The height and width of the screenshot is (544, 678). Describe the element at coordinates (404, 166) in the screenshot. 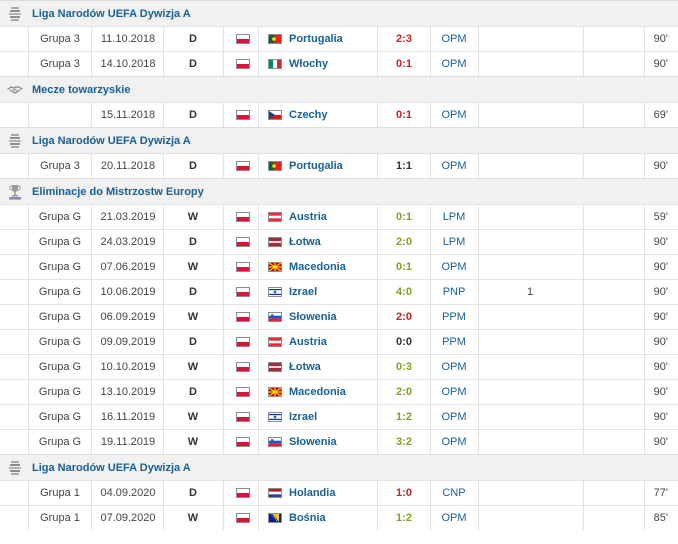

I see `match-score-link: 1:1` at that location.